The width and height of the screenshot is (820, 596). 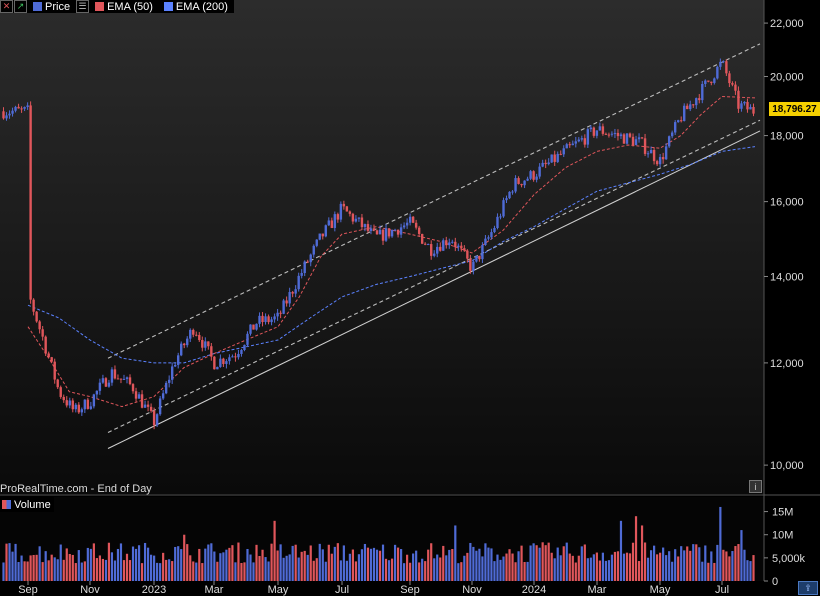 What do you see at coordinates (808, 588) in the screenshot?
I see `scroll-to-end-icon: ⇪` at bounding box center [808, 588].